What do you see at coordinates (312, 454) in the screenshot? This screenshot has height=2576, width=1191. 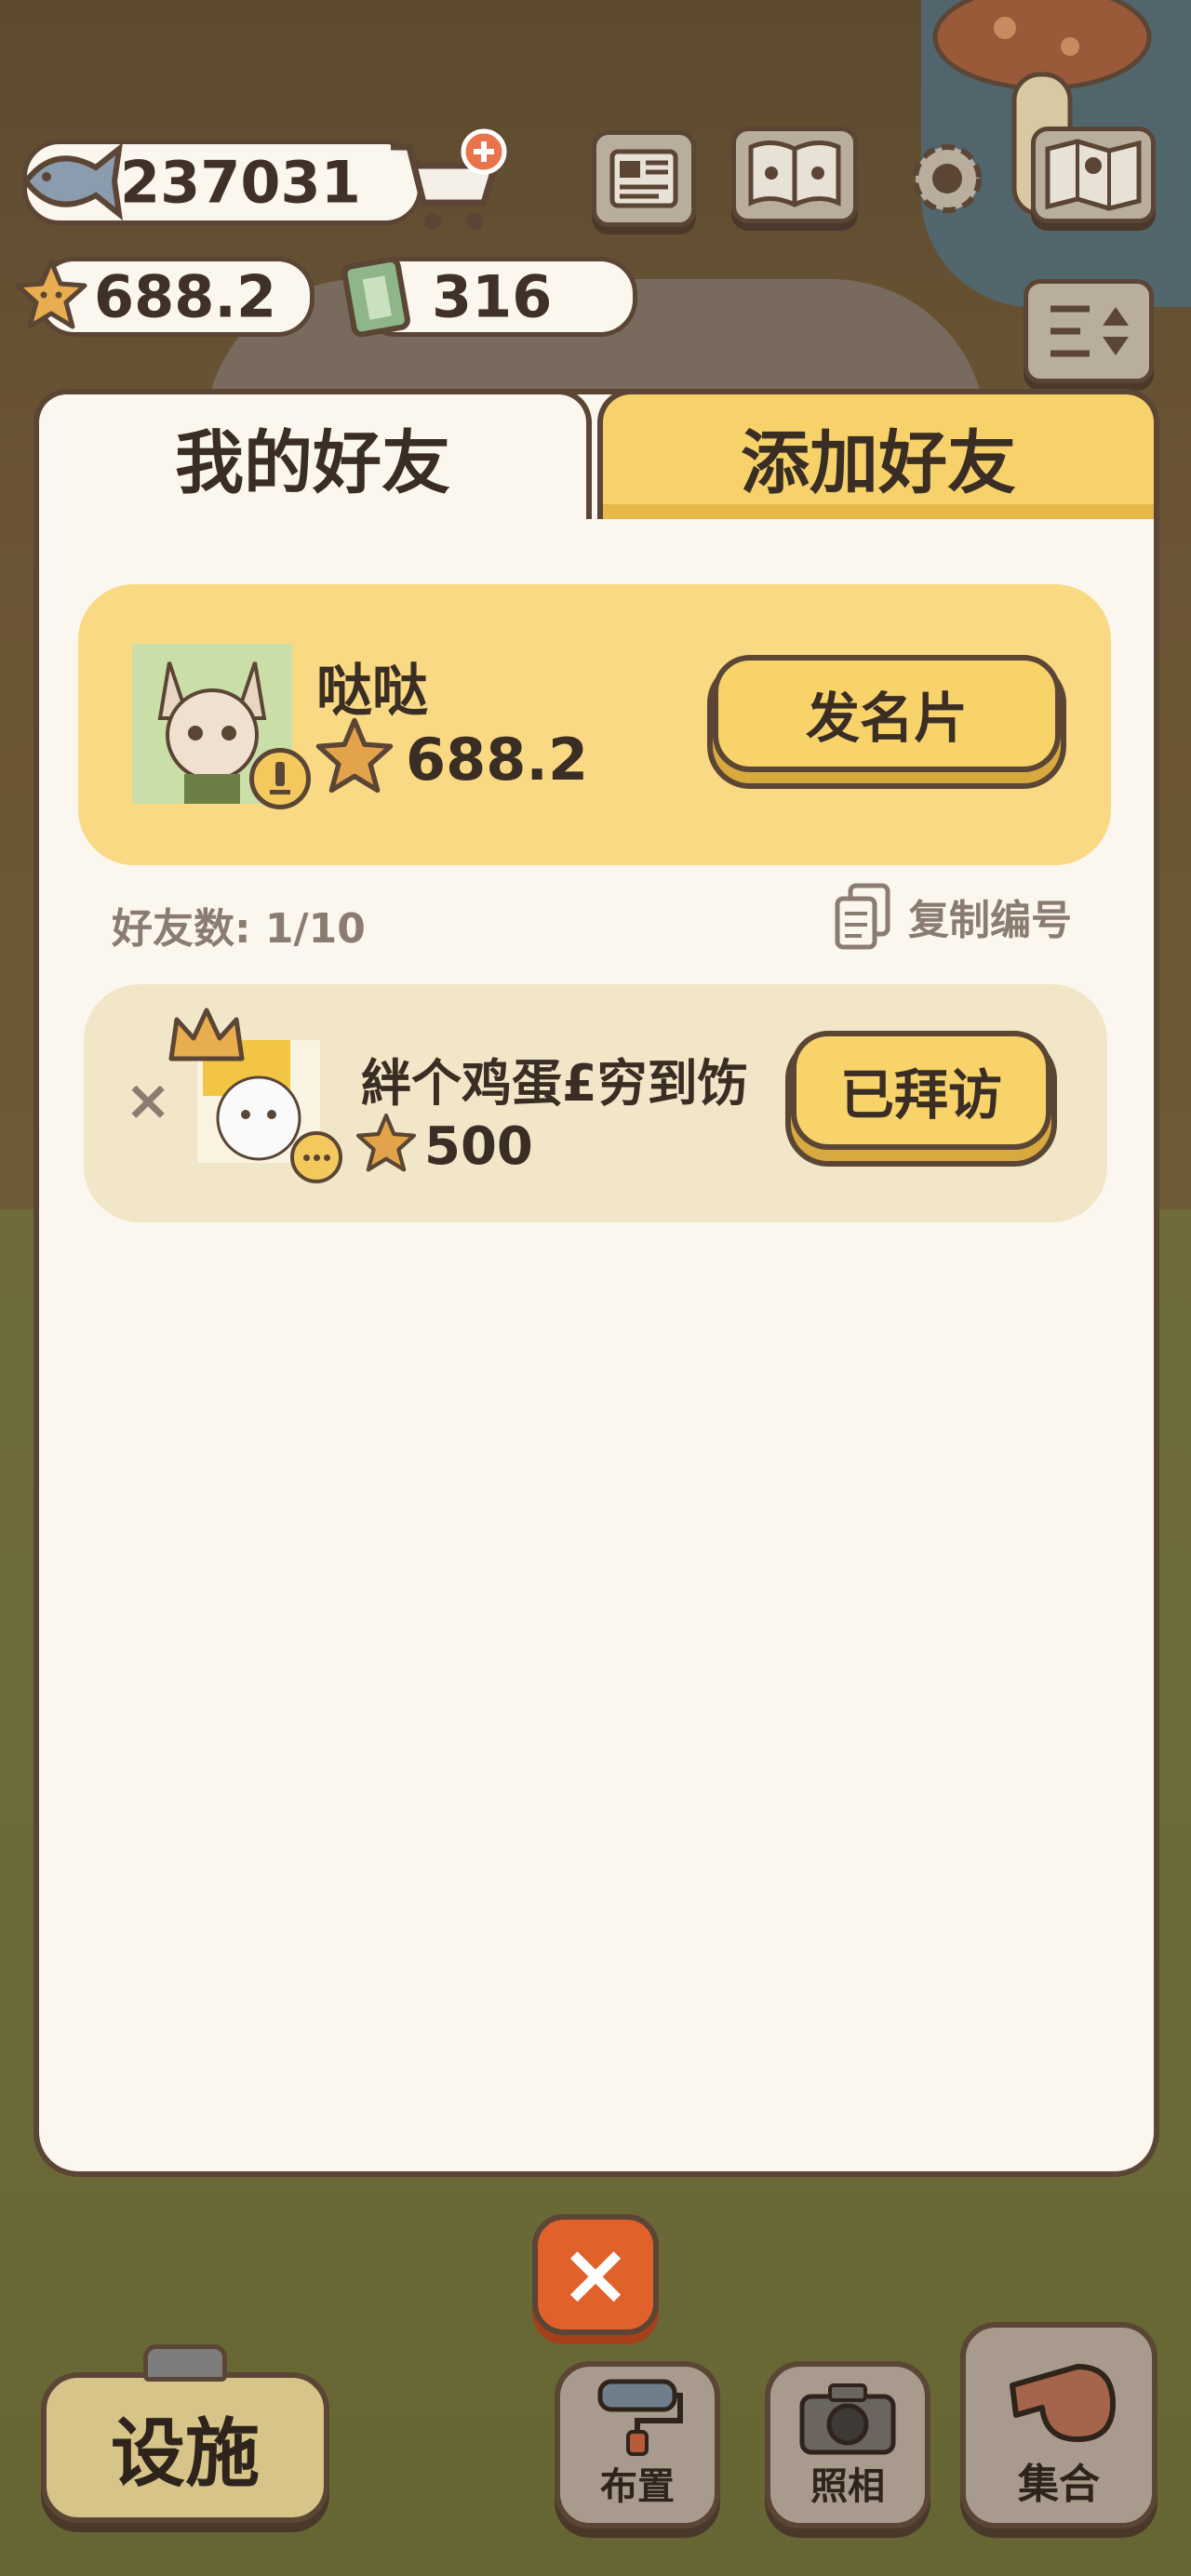 I see `tab-my-friends: 我的好友` at bounding box center [312, 454].